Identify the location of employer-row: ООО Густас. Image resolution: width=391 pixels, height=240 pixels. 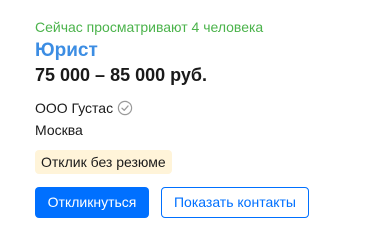
(84, 108).